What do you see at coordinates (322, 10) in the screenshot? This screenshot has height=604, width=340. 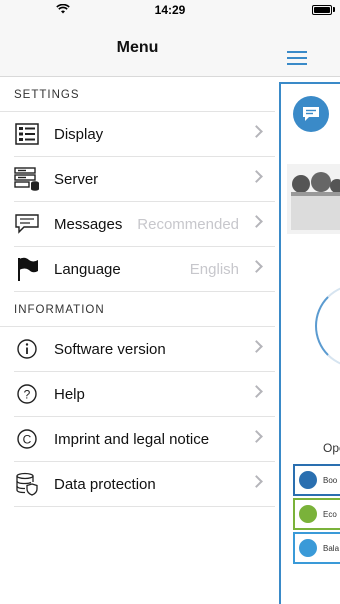 I see `battery-icon` at bounding box center [322, 10].